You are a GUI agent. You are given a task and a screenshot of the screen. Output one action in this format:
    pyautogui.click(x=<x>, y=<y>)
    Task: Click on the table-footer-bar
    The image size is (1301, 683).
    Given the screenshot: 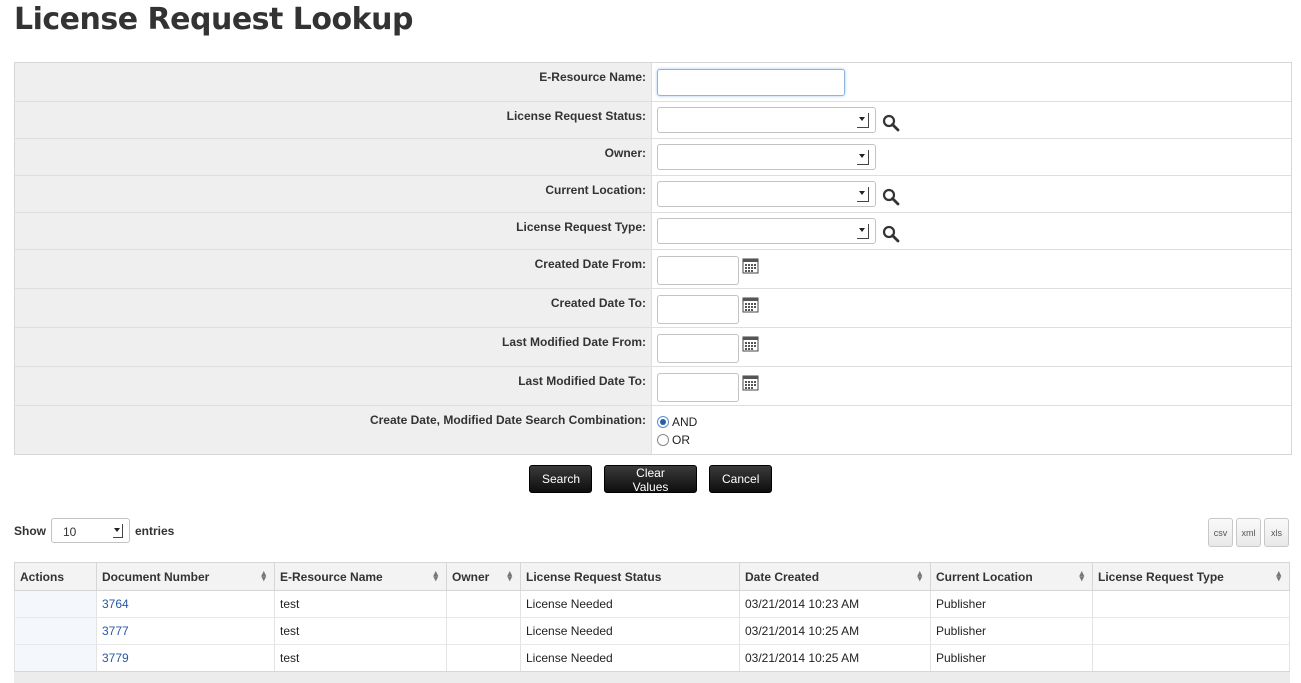 What is the action you would take?
    pyautogui.click(x=652, y=677)
    